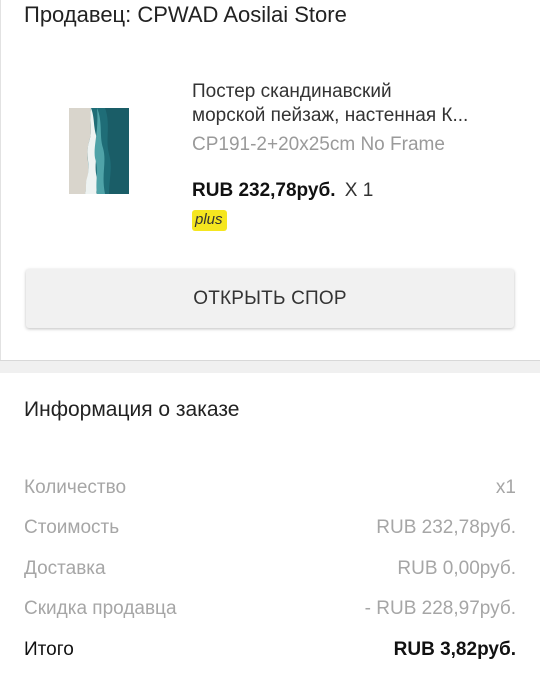  What do you see at coordinates (72, 527) in the screenshot?
I see `row-label: Стоимость` at bounding box center [72, 527].